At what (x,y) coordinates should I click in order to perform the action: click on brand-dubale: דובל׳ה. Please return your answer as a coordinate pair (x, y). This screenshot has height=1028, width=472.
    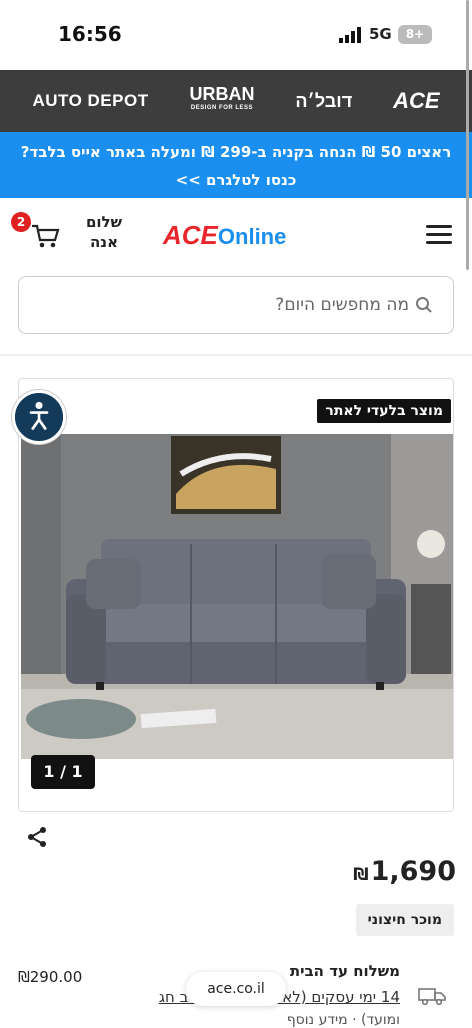
    Looking at the image, I should click on (323, 101).